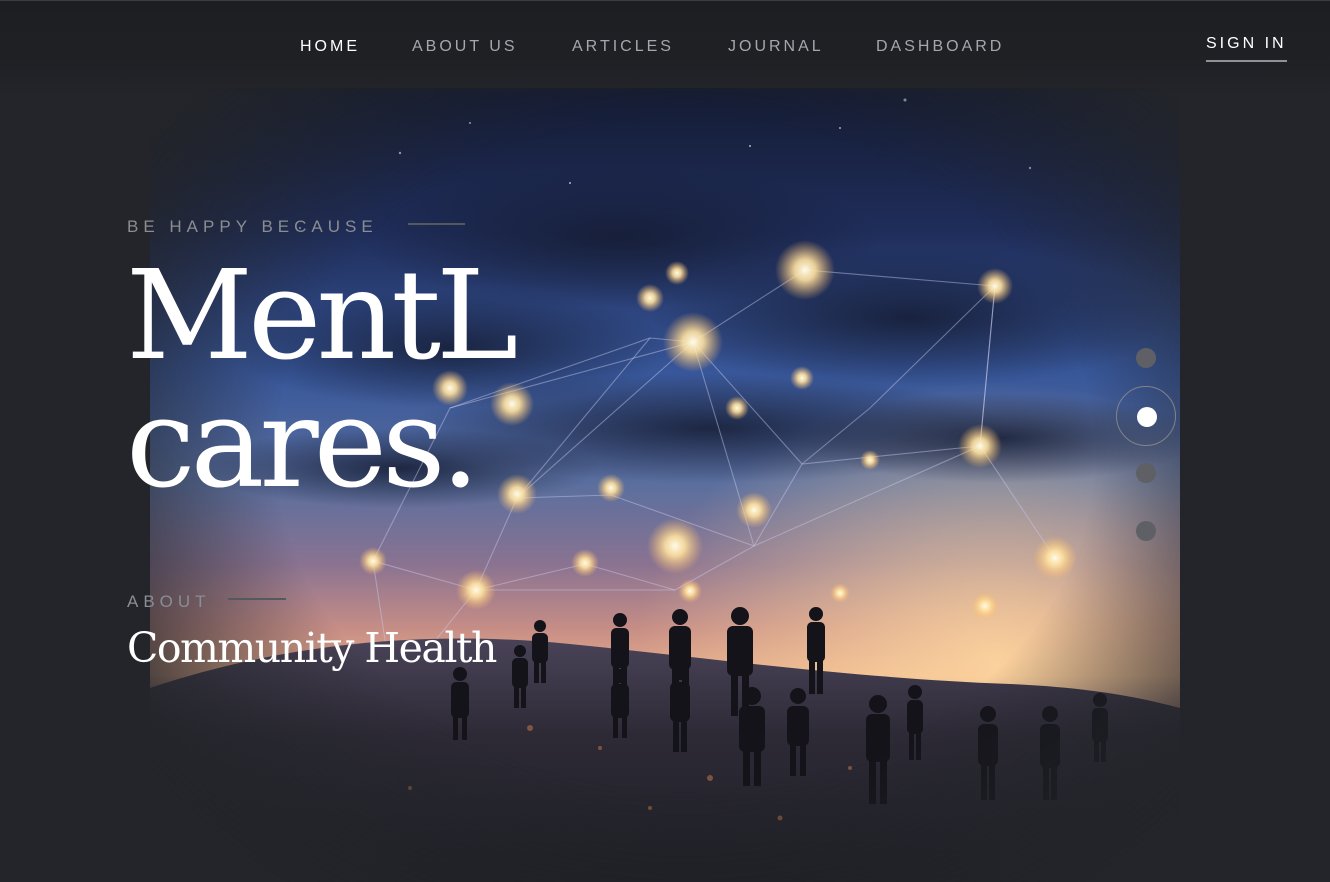 This screenshot has width=1330, height=882. What do you see at coordinates (312, 648) in the screenshot?
I see `hero-subtitle: Community Health` at bounding box center [312, 648].